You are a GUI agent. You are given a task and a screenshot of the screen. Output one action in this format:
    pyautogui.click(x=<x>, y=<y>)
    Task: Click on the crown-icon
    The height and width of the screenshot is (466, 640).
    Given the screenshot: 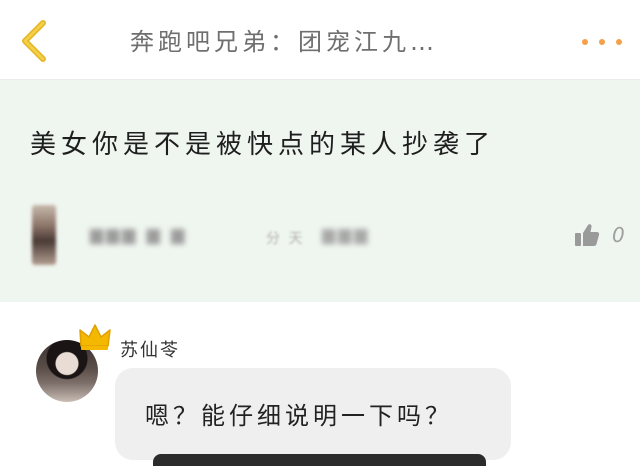 What is the action you would take?
    pyautogui.click(x=95, y=337)
    